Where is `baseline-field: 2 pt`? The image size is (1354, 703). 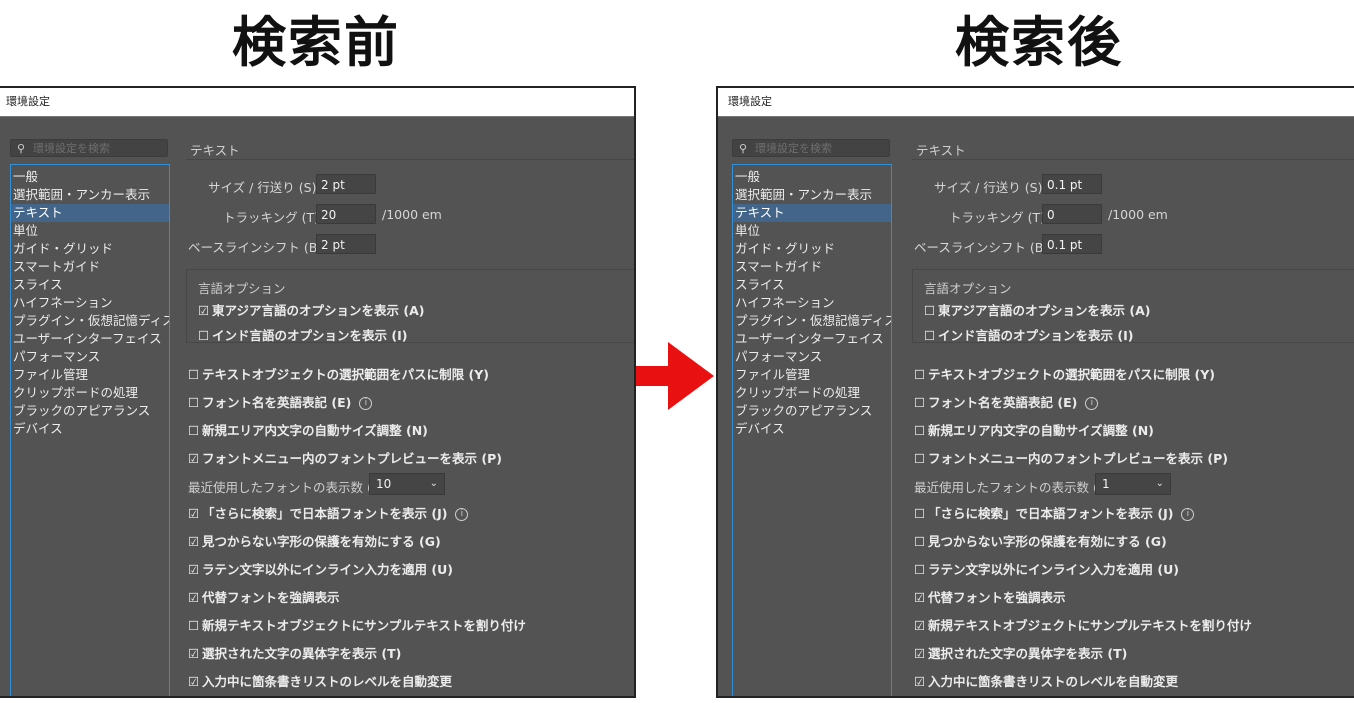
baseline-field: 2 pt is located at coordinates (346, 244).